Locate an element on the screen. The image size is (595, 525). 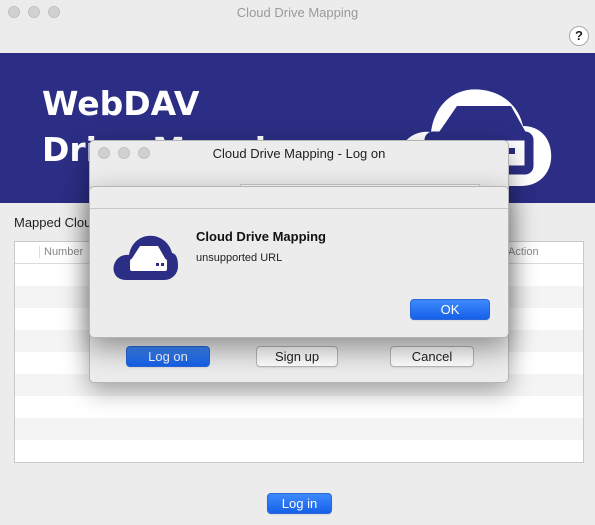
window-title: Cloud Drive Mapping is located at coordinates (297, 12).